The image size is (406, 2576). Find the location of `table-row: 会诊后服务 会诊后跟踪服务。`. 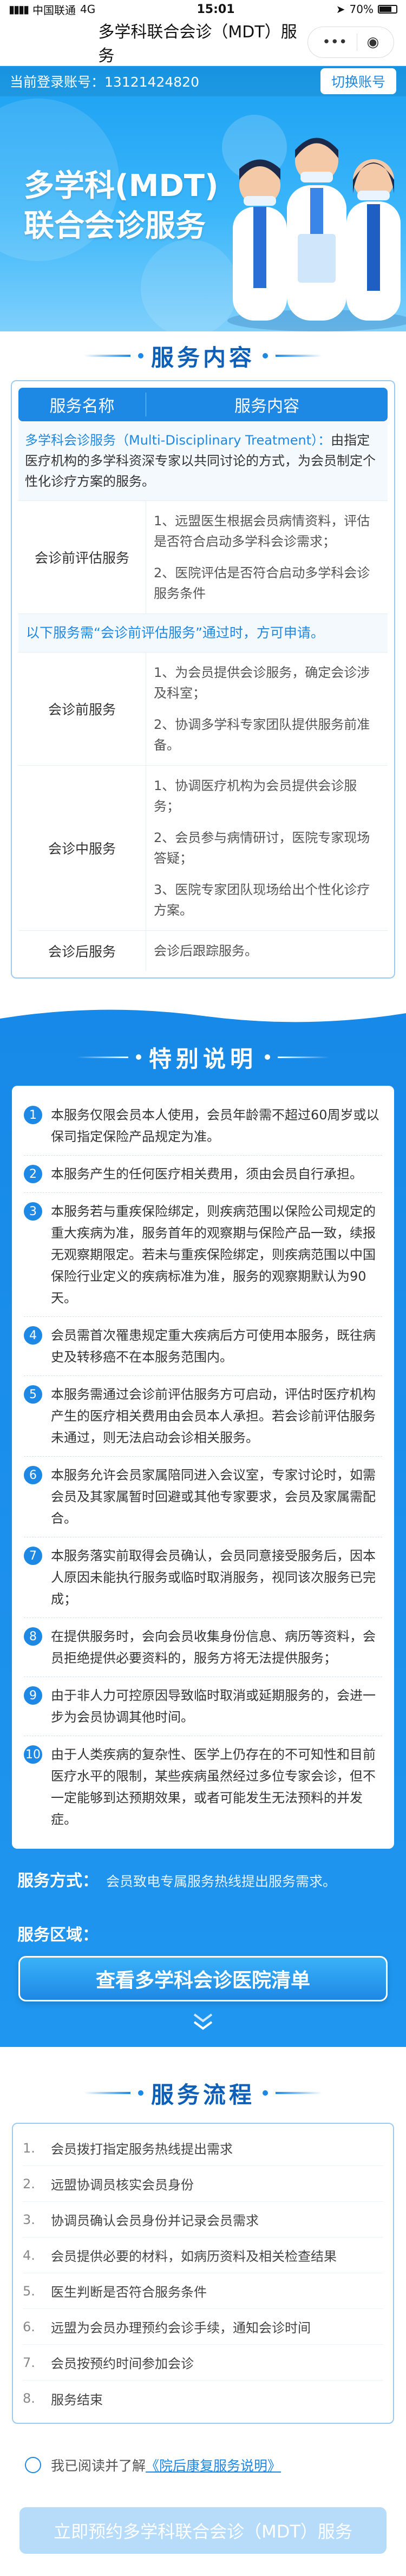

table-row: 会诊后服务 会诊后跟踪服务。 is located at coordinates (203, 951).